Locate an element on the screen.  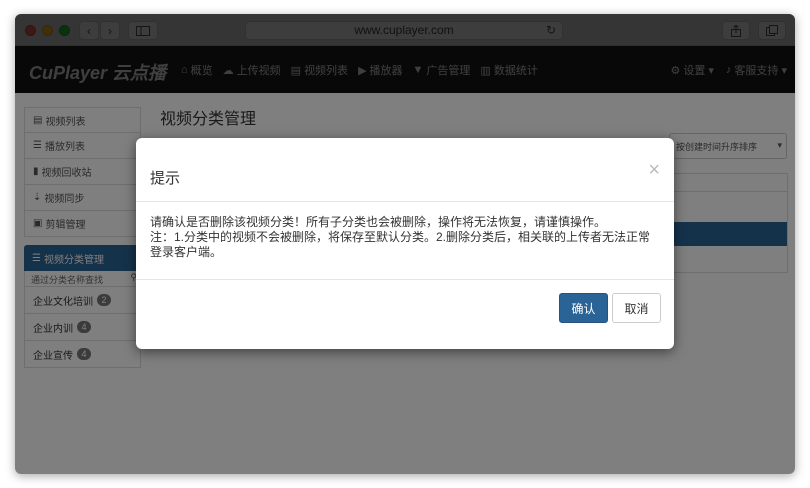
dialog-footer: 确认 取消 is located at coordinates (405, 314).